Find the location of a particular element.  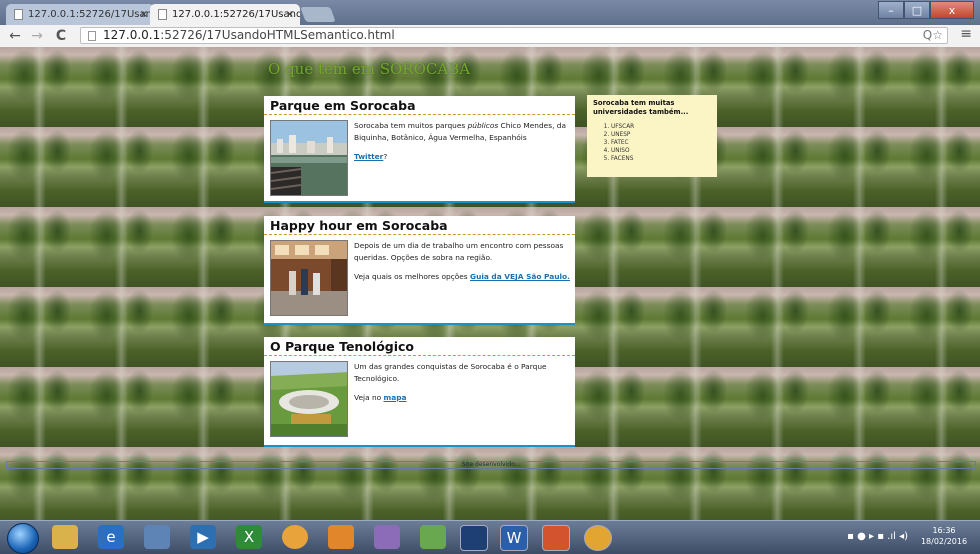

media-player-icon: ▶ is located at coordinates (203, 537).